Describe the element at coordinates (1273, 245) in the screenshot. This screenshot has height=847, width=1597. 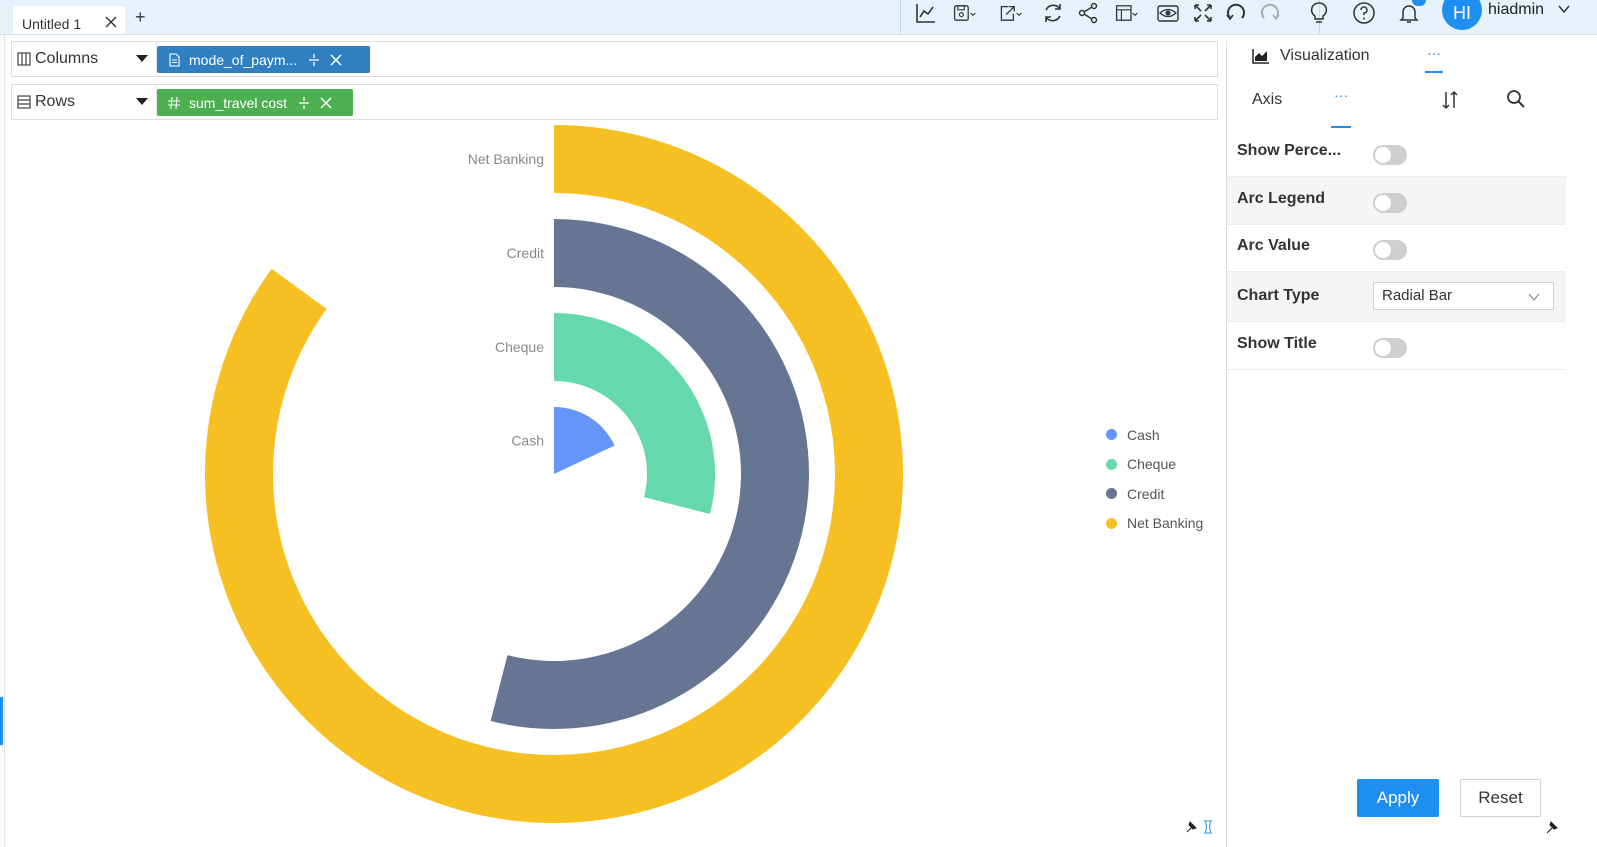
I see `arc-value-label: Arc Value` at that location.